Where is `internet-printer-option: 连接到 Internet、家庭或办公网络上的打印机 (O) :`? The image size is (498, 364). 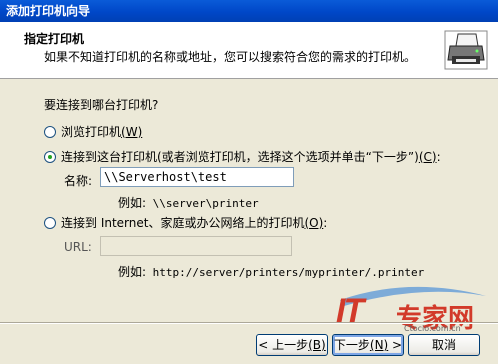 internet-printer-option: 连接到 Internet、家庭或办公网络上的打印机 (O) : is located at coordinates (185, 222).